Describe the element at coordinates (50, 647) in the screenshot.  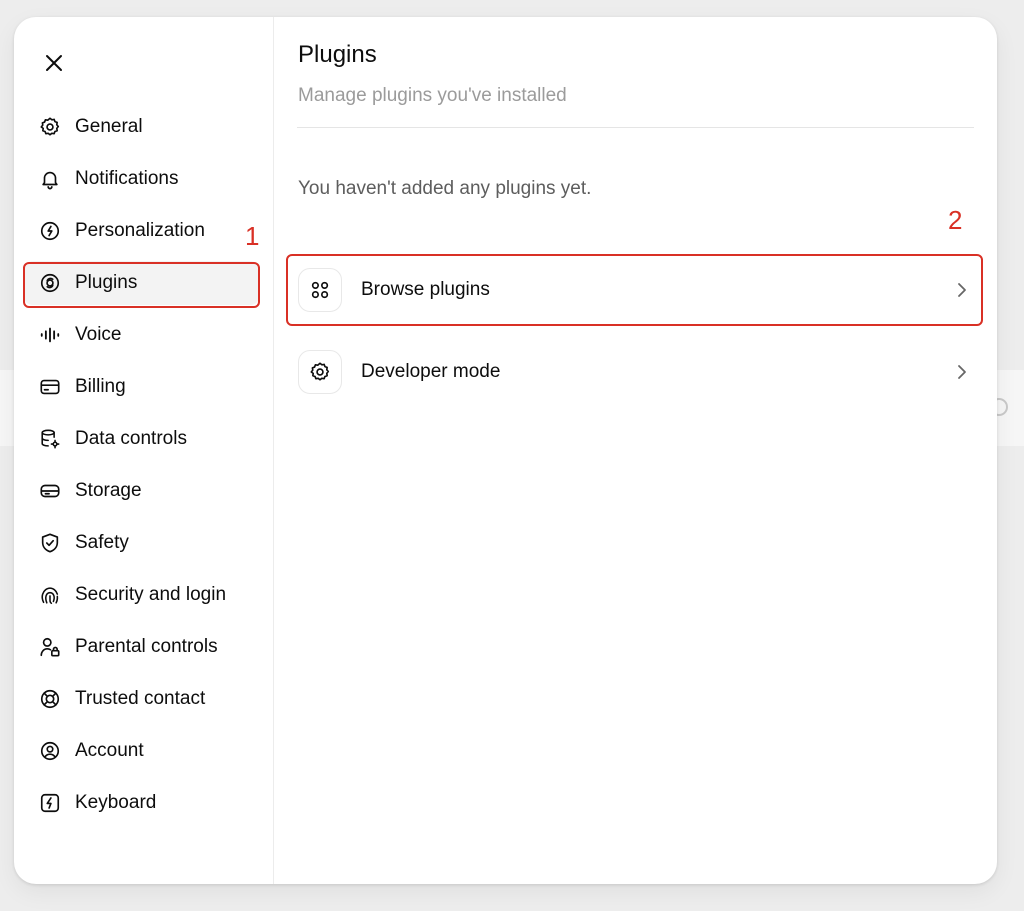
I see `user-lock-icon` at that location.